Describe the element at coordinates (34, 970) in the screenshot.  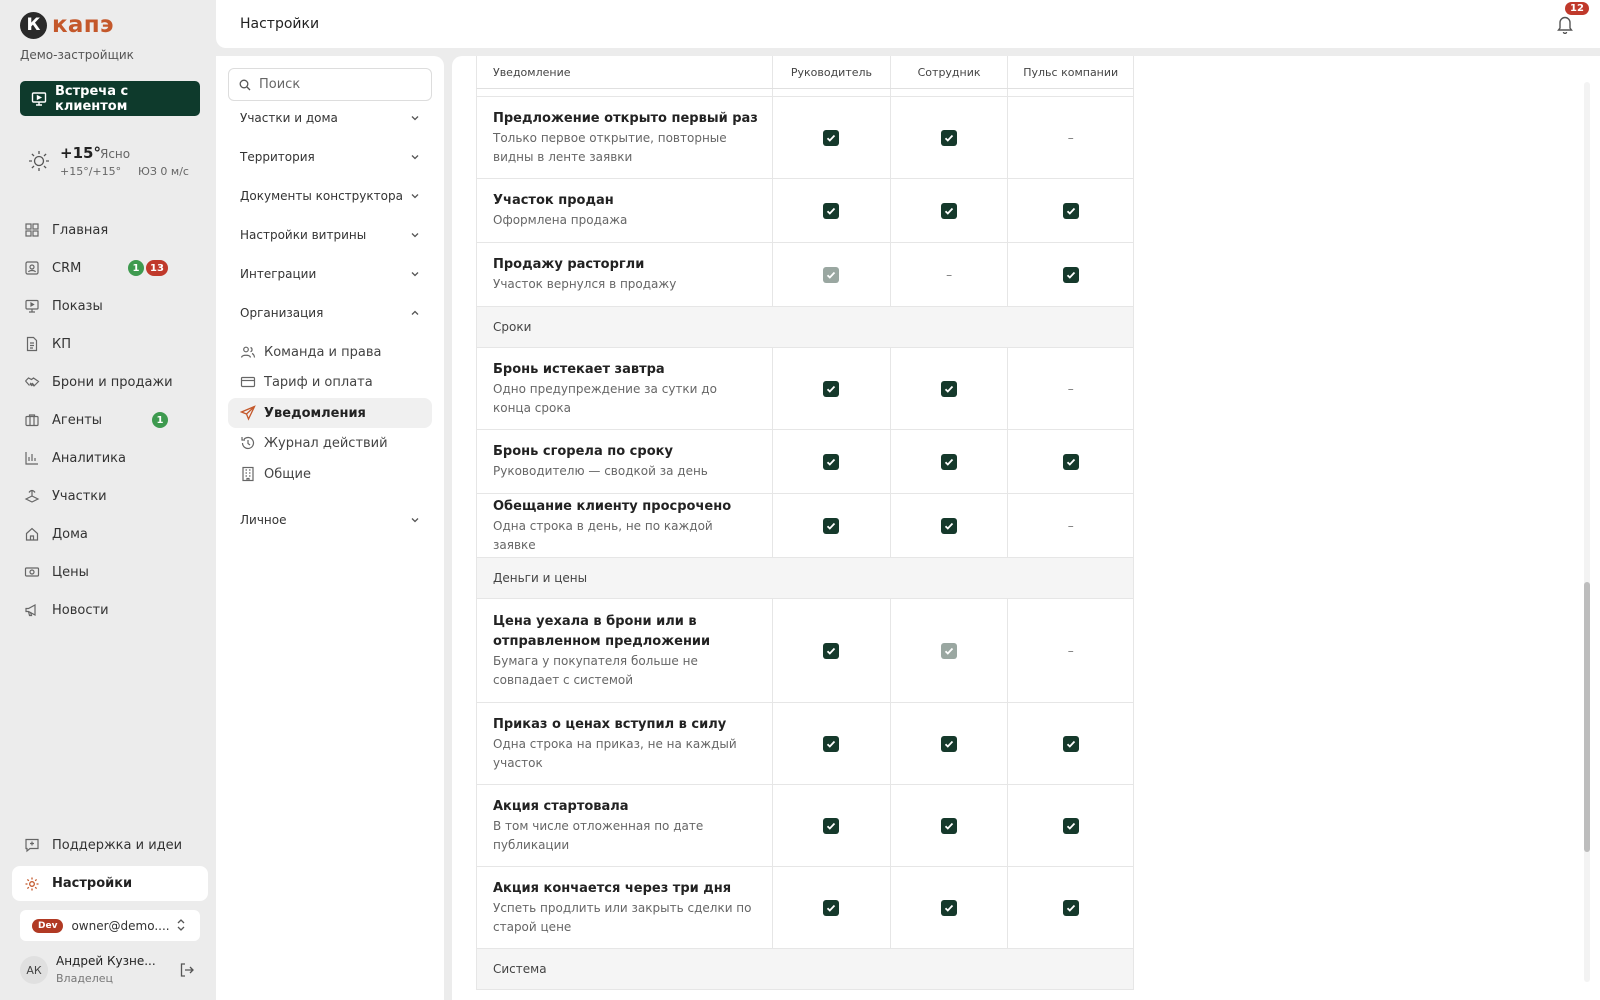
I see `avatar: АК` at that location.